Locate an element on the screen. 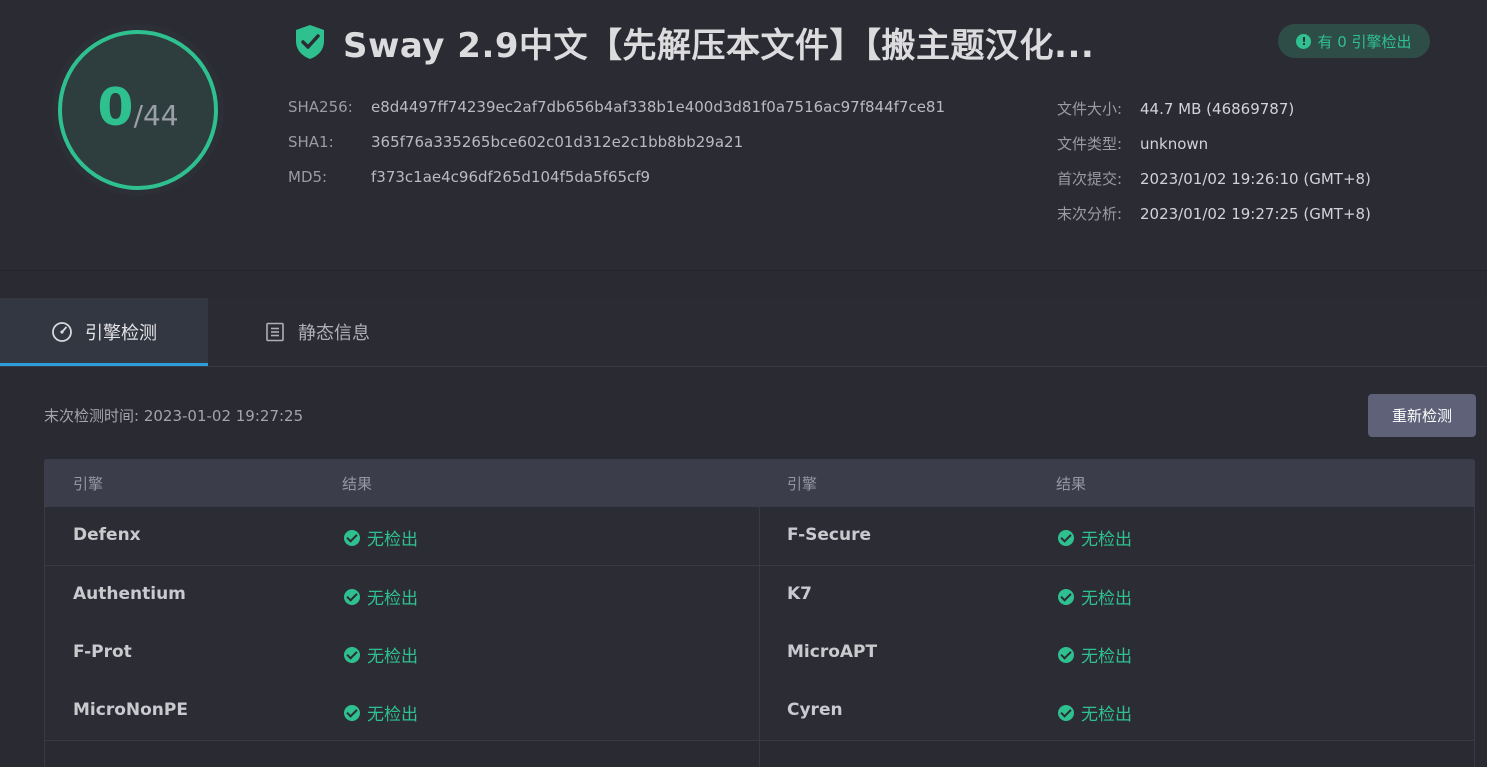 This screenshot has width=1487, height=767. last-analysis-label: 末次分析: is located at coordinates (1090, 214).